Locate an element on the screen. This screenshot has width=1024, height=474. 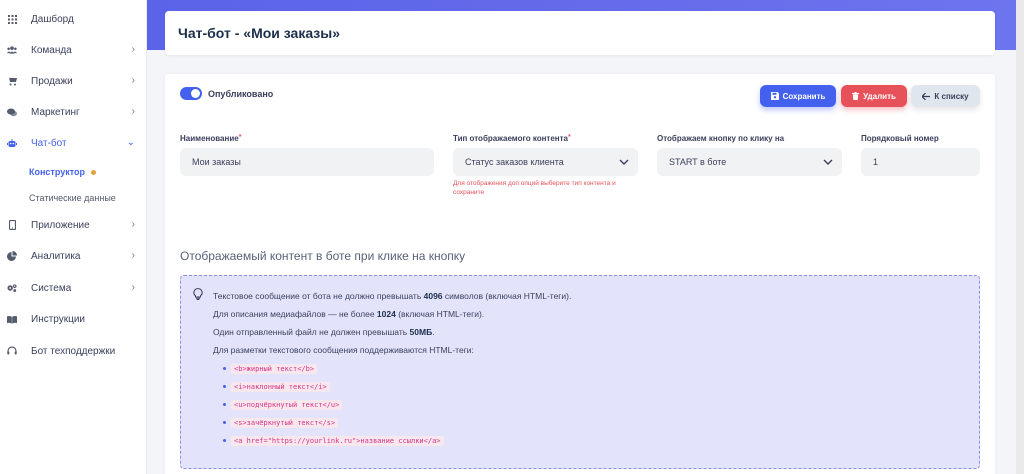
order-number-label: Порядковый номер is located at coordinates (900, 138).